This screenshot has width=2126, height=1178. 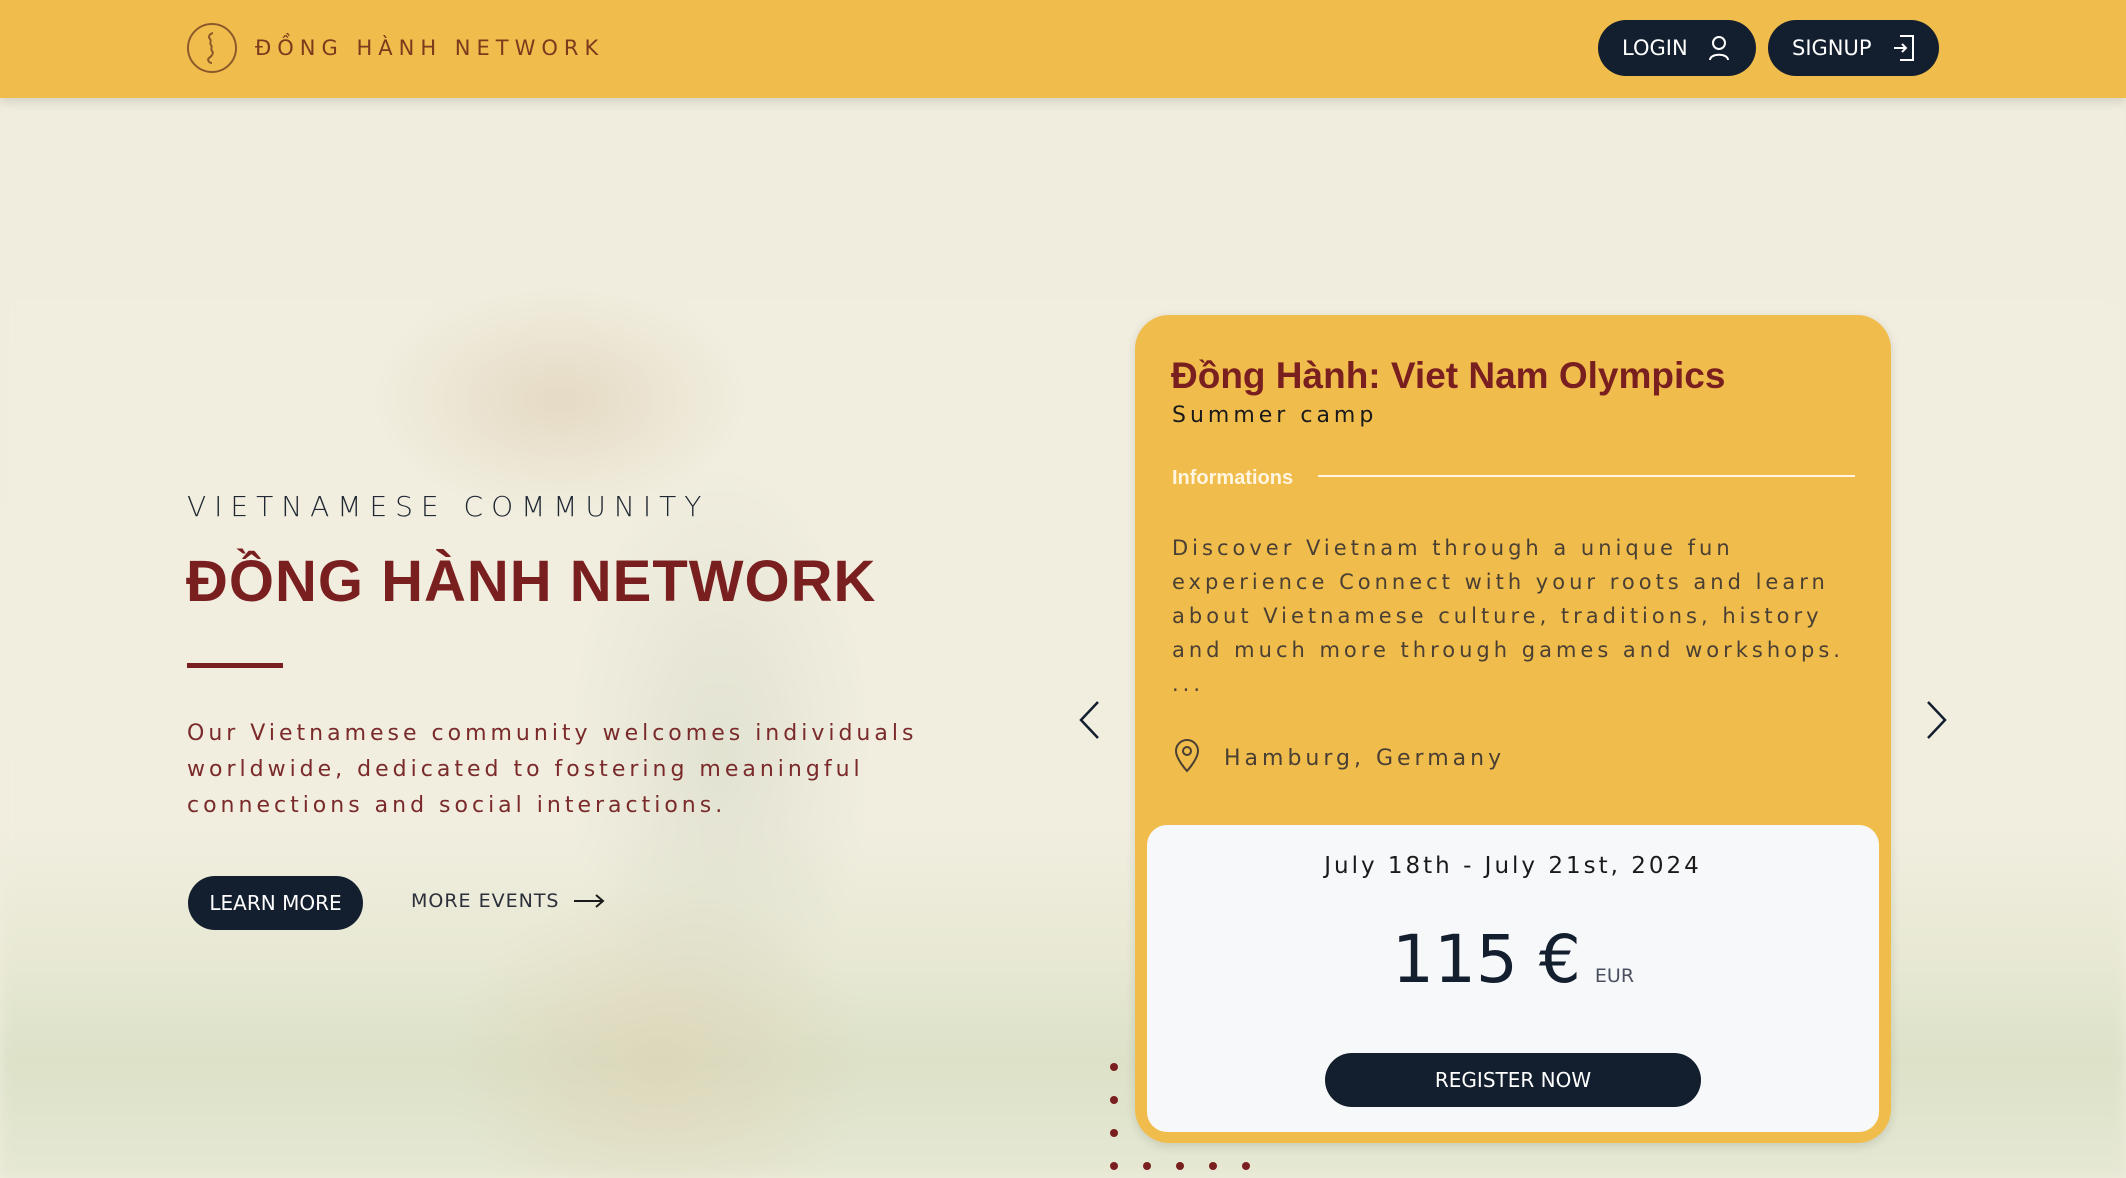 I want to click on signup-label: SIGNUP, so click(x=1832, y=48).